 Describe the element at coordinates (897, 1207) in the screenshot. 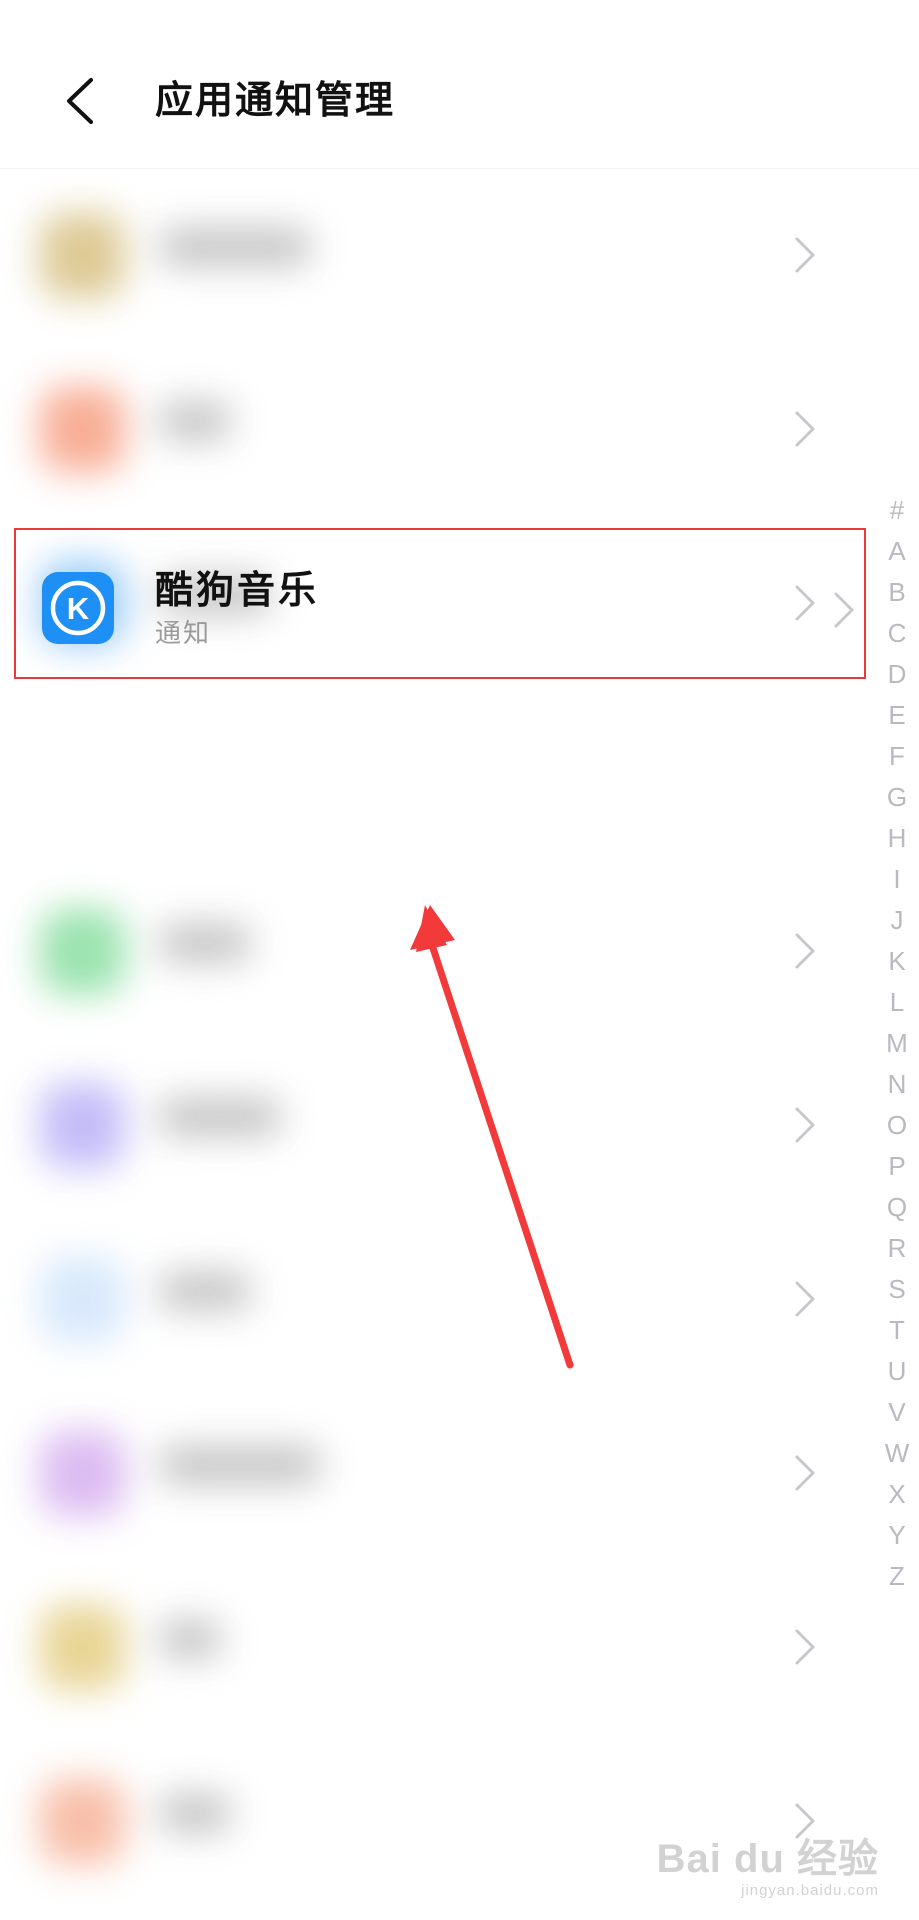

I see `index-letter: Q` at that location.